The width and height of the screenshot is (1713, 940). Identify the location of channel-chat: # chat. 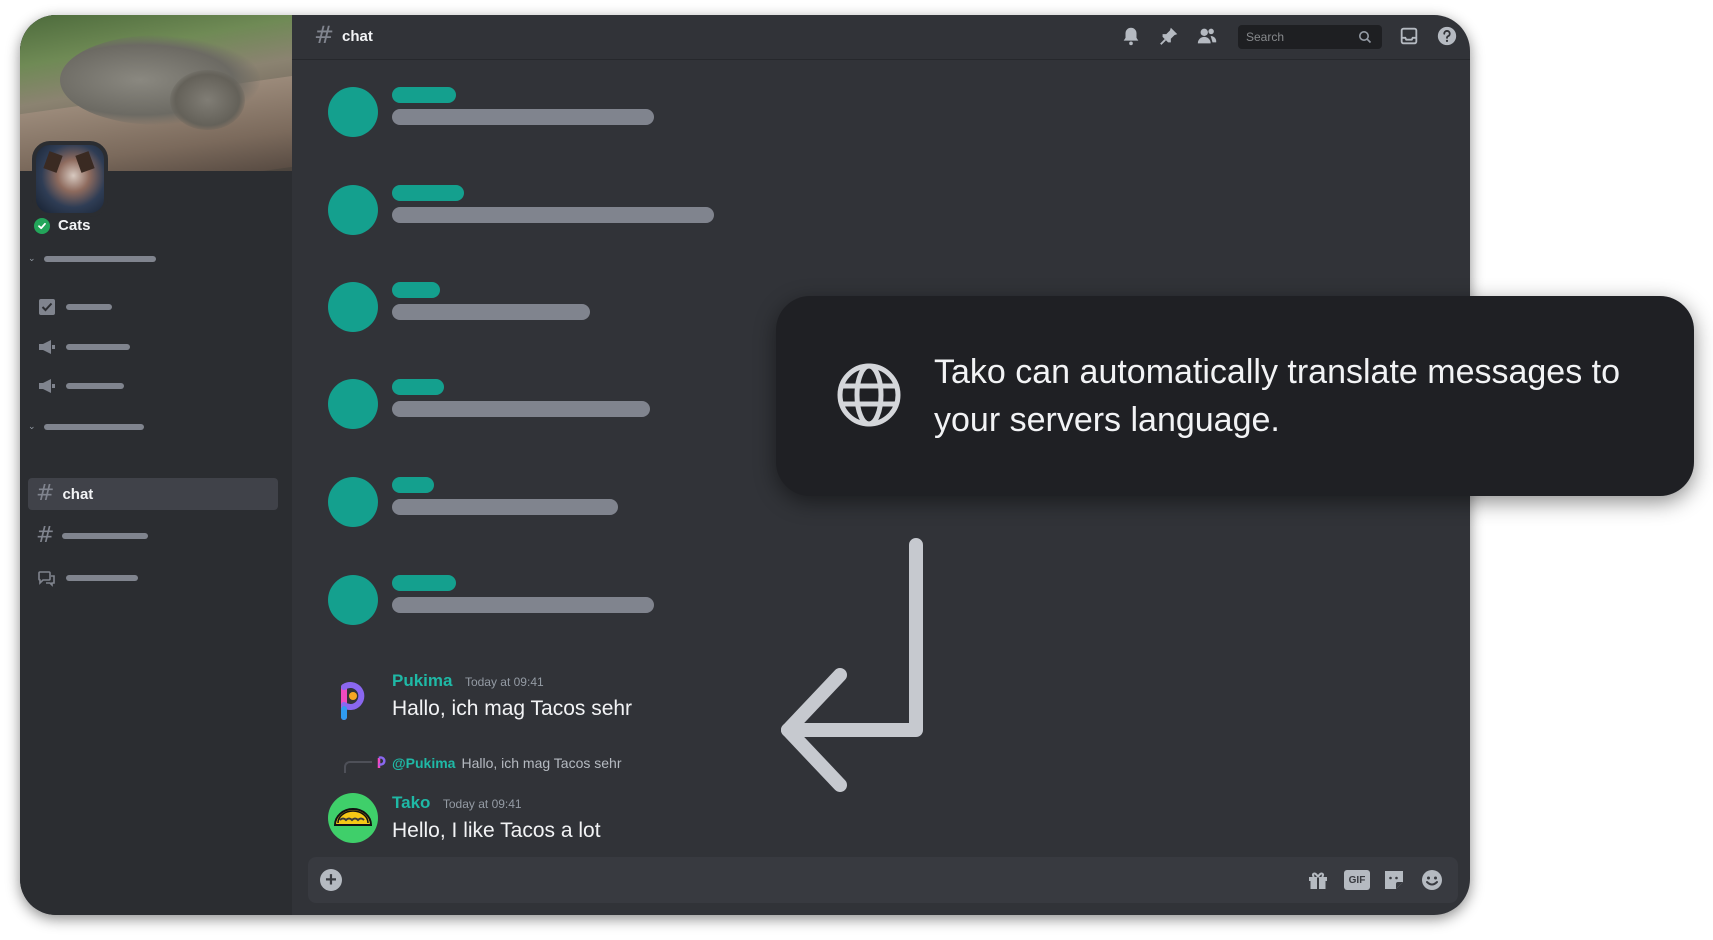
(153, 494).